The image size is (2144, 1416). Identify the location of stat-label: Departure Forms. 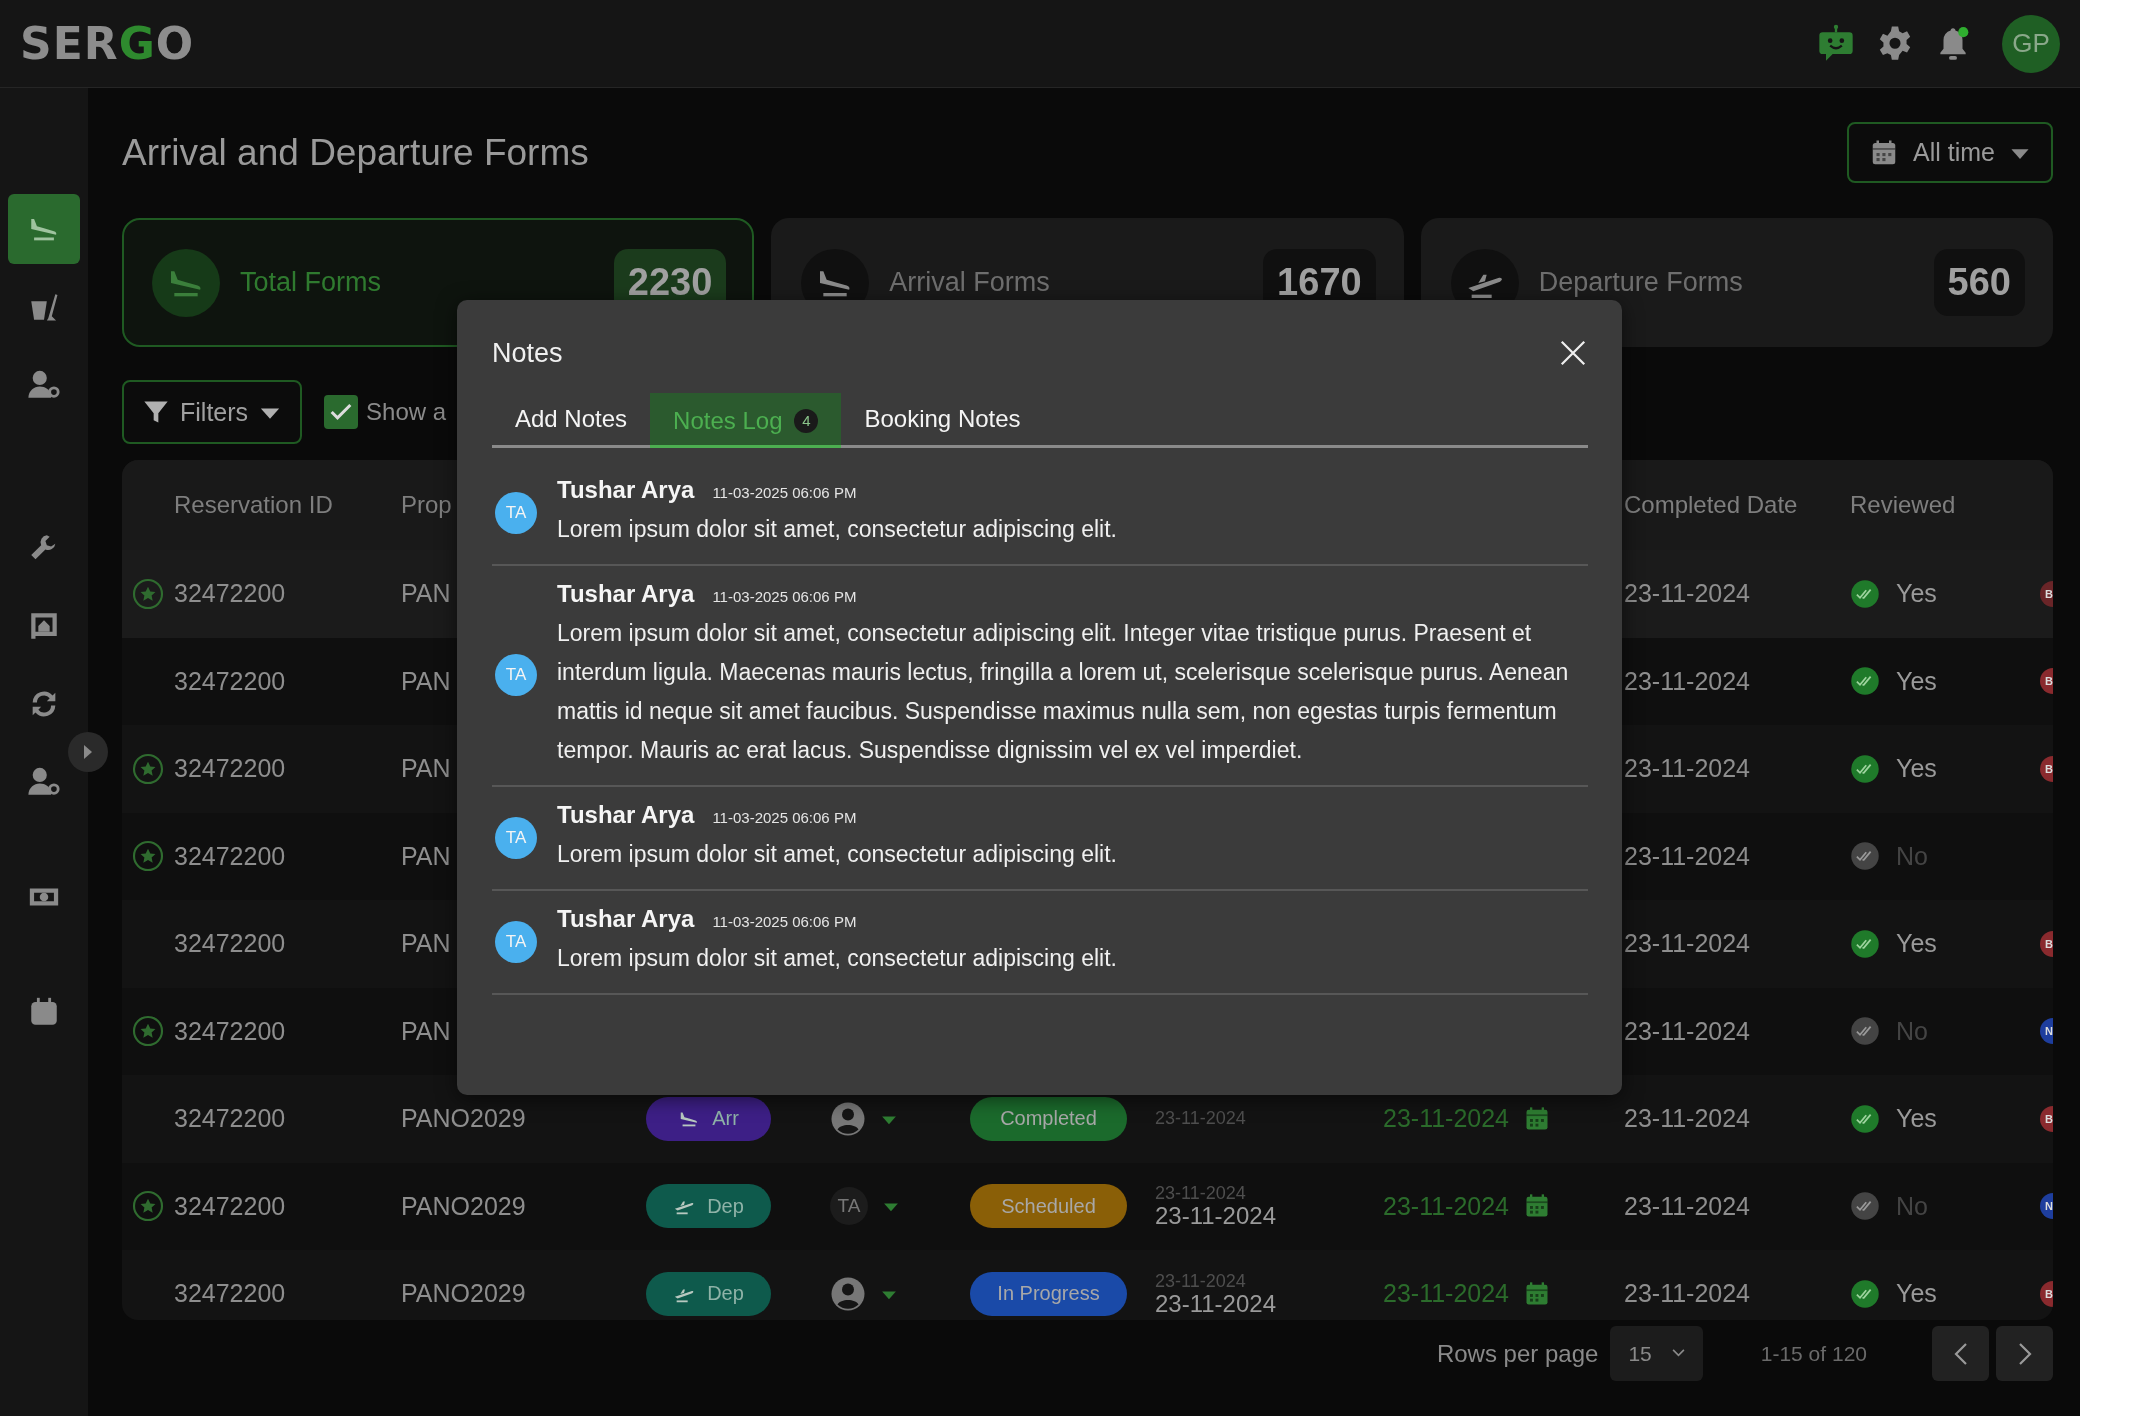
(1641, 282).